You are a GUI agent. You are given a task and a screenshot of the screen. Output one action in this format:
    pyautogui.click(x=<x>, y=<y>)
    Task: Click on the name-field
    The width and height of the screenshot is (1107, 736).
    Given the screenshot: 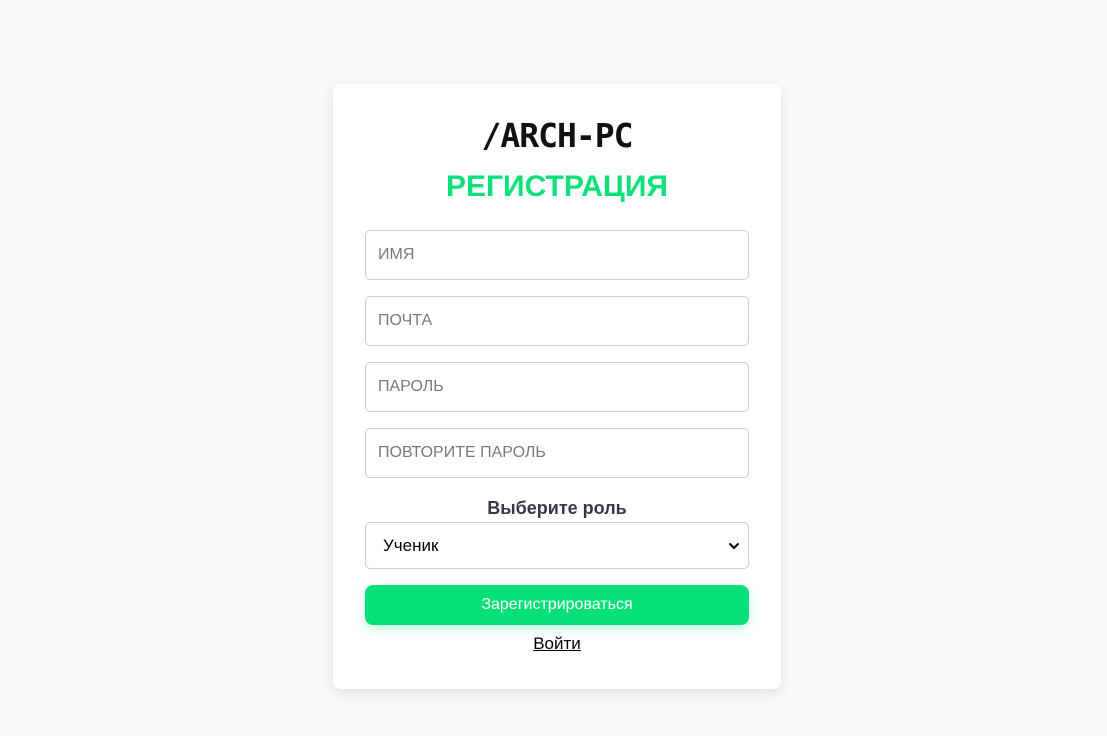 What is the action you would take?
    pyautogui.click(x=557, y=255)
    